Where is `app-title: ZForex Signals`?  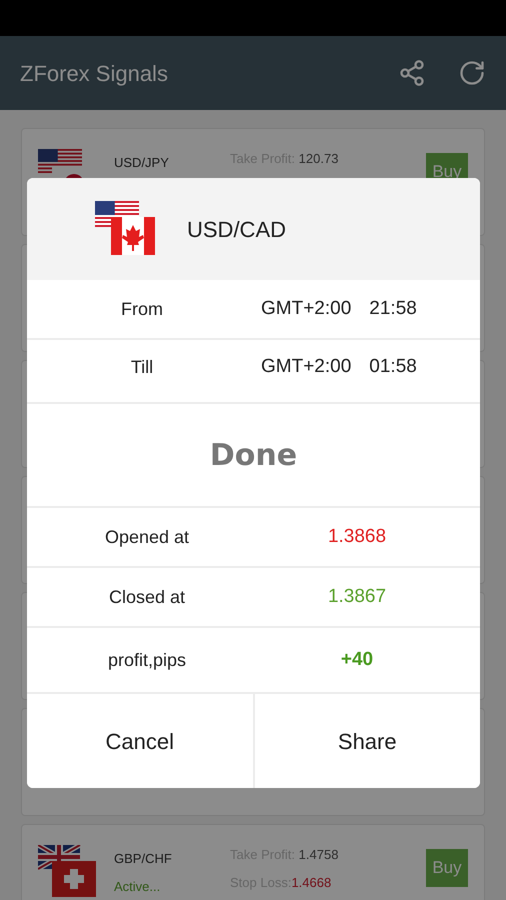 app-title: ZForex Signals is located at coordinates (94, 74).